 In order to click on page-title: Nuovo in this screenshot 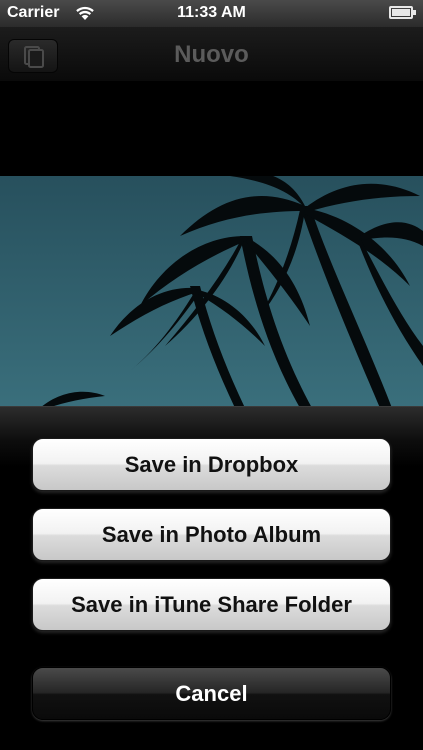, I will do `click(211, 54)`.